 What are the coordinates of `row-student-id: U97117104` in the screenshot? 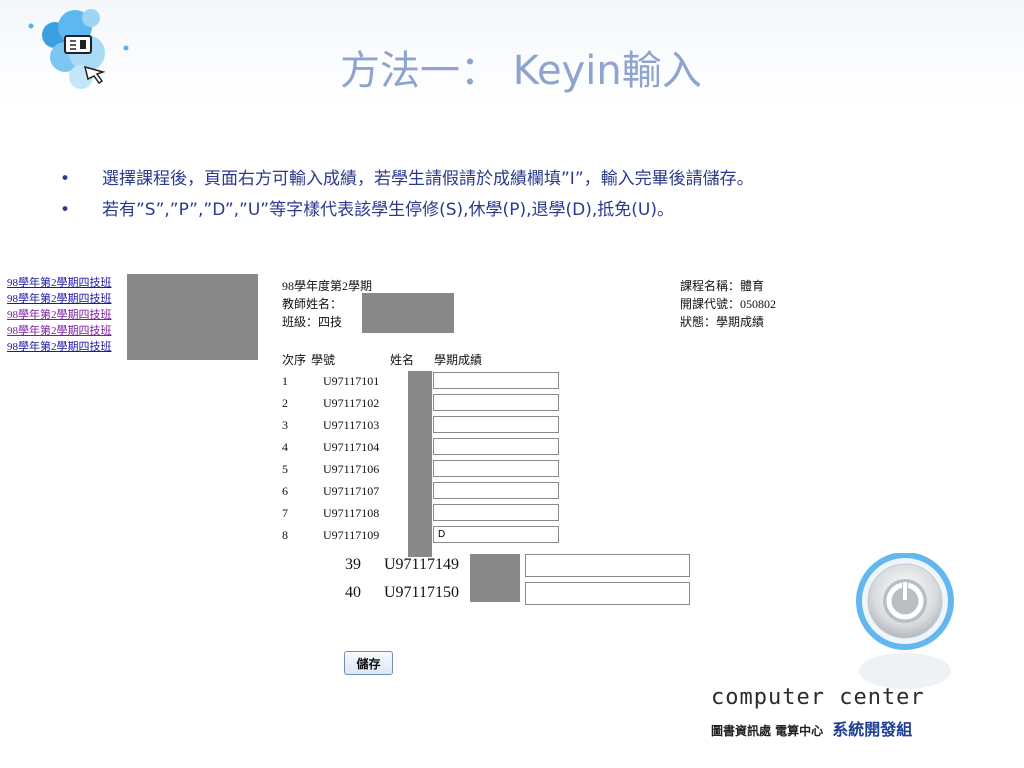 It's located at (351, 447).